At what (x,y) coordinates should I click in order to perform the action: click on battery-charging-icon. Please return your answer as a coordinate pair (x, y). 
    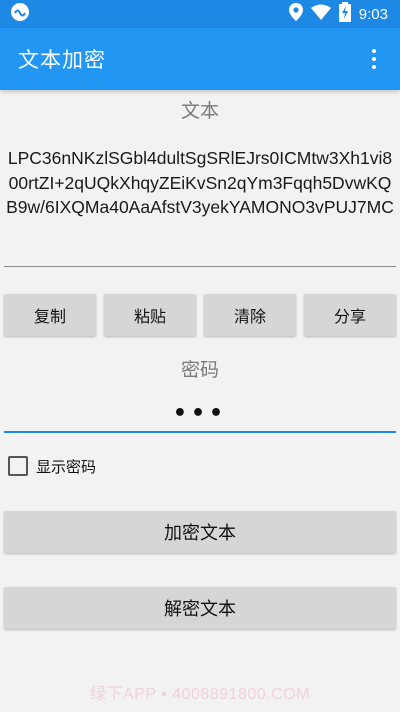
    Looking at the image, I should click on (344, 14).